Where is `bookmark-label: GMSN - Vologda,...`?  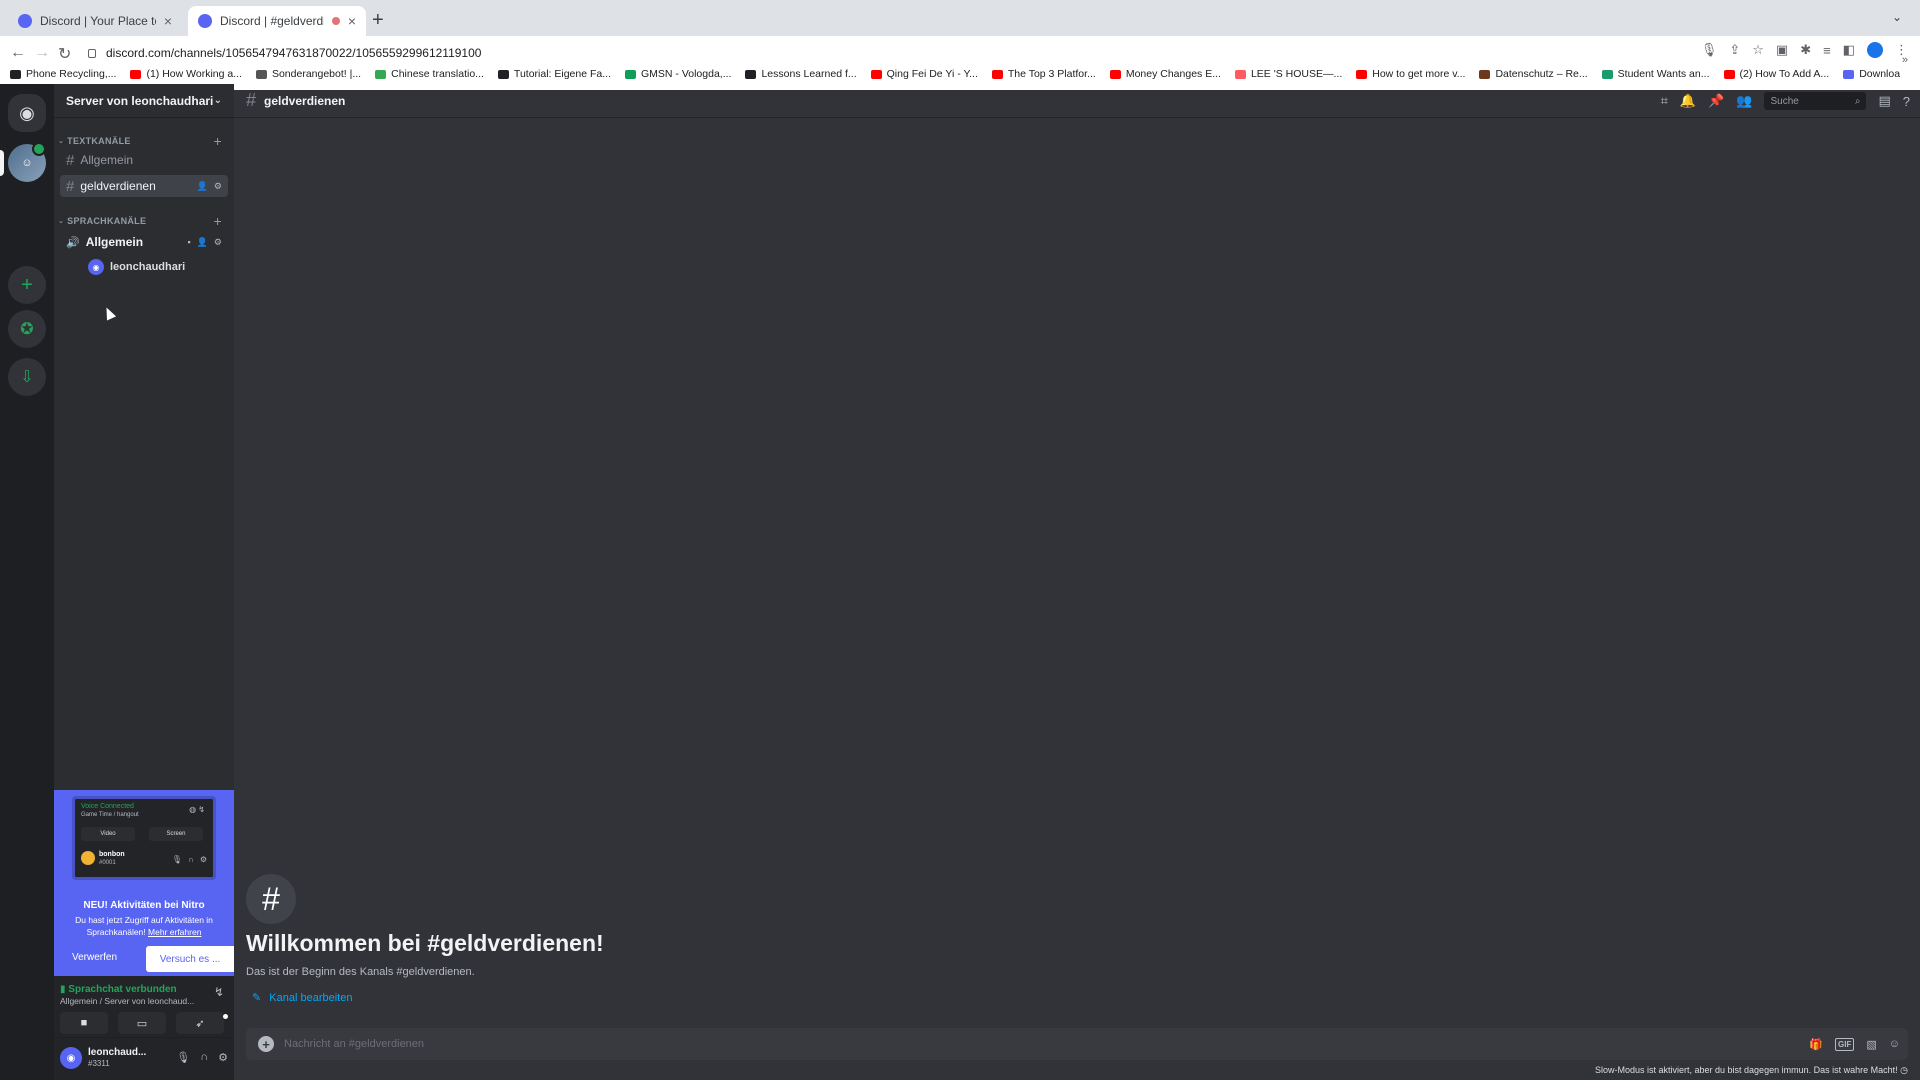
bookmark-label: GMSN - Vologda,... is located at coordinates (686, 74).